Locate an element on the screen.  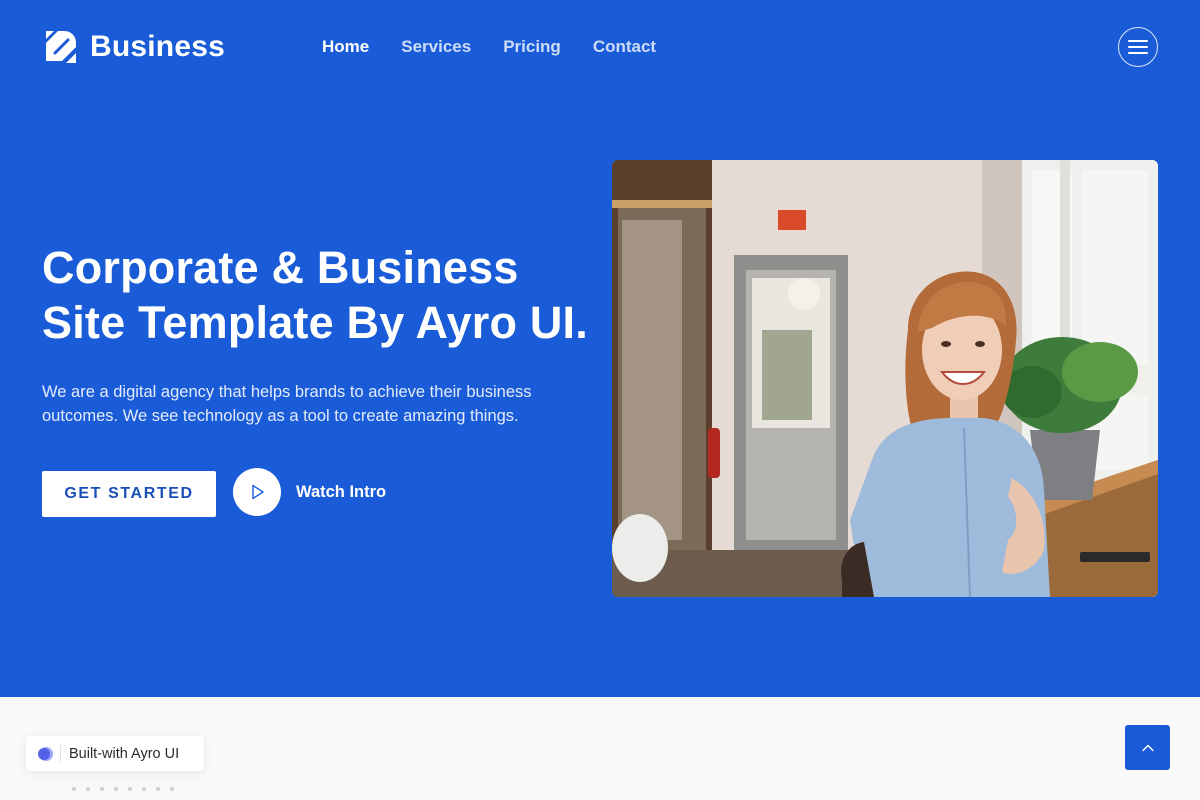
decorative-dots is located at coordinates (123, 789).